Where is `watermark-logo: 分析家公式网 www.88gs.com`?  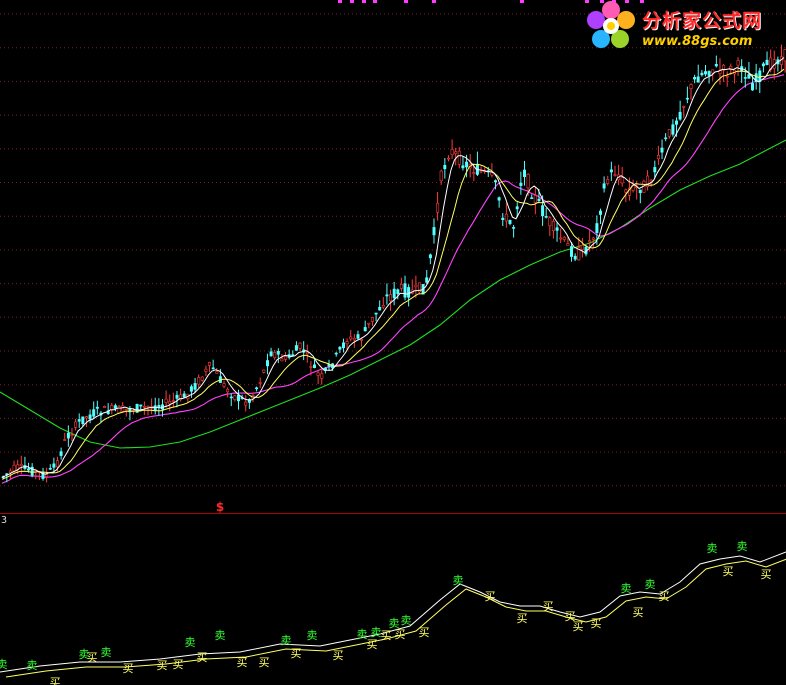
watermark-logo: 分析家公式网 www.88gs.com is located at coordinates (684, 26).